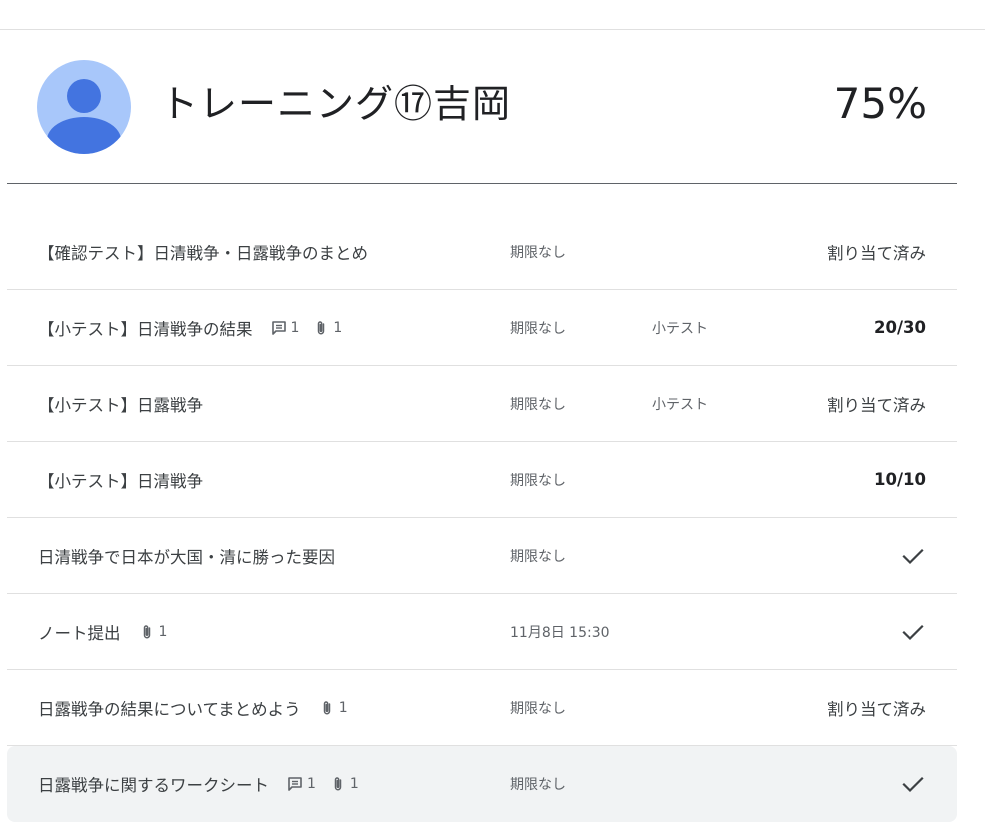 This screenshot has height=830, width=985. I want to click on assignment-title: 日露戦争の結果についてまとめよう, so click(169, 708).